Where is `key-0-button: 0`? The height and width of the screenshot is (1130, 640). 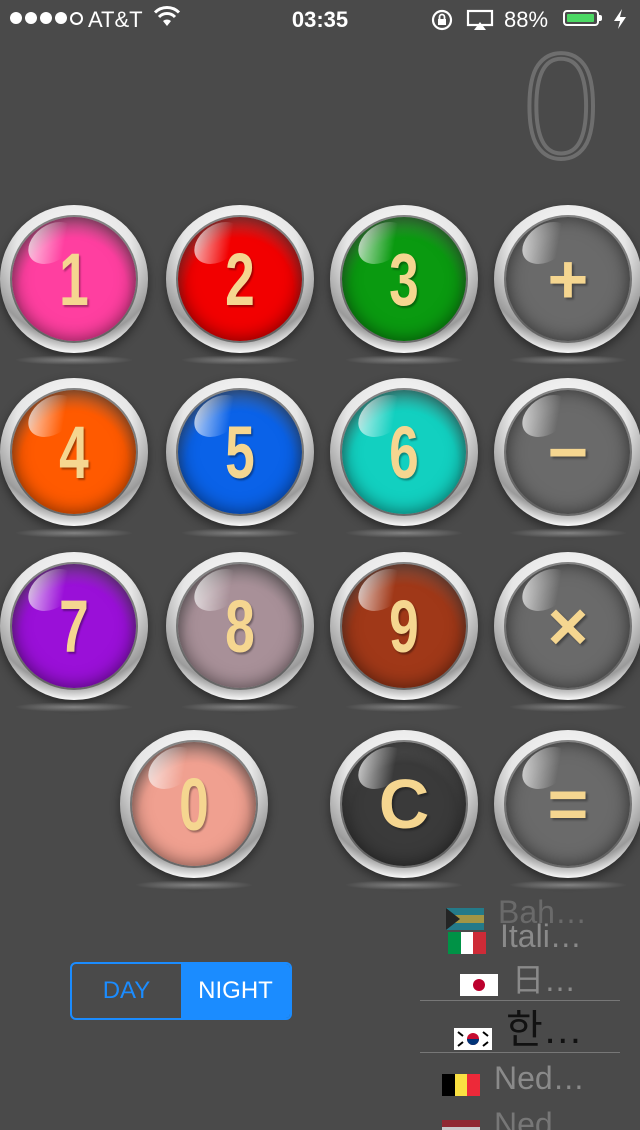
key-0-button: 0 is located at coordinates (194, 810).